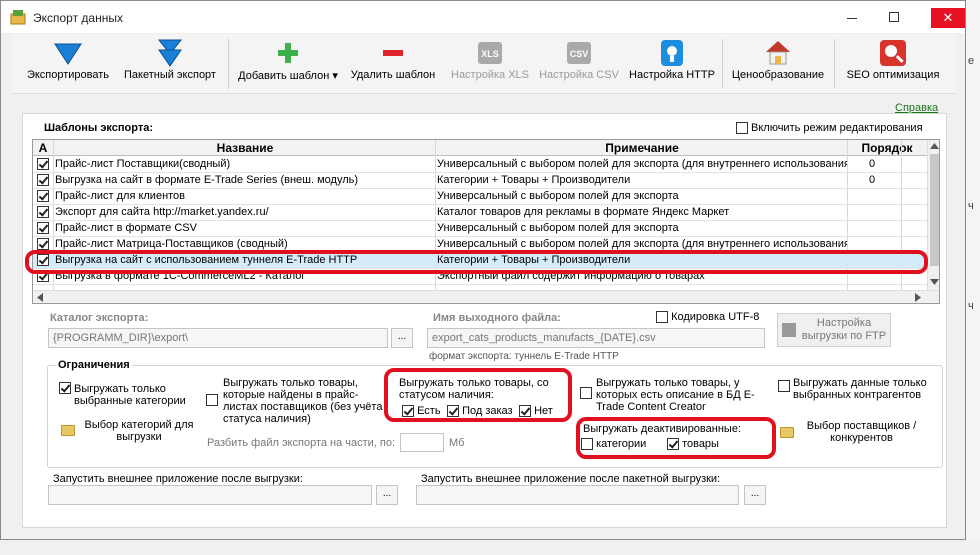  I want to click on with-description-checkbox, so click(586, 393).